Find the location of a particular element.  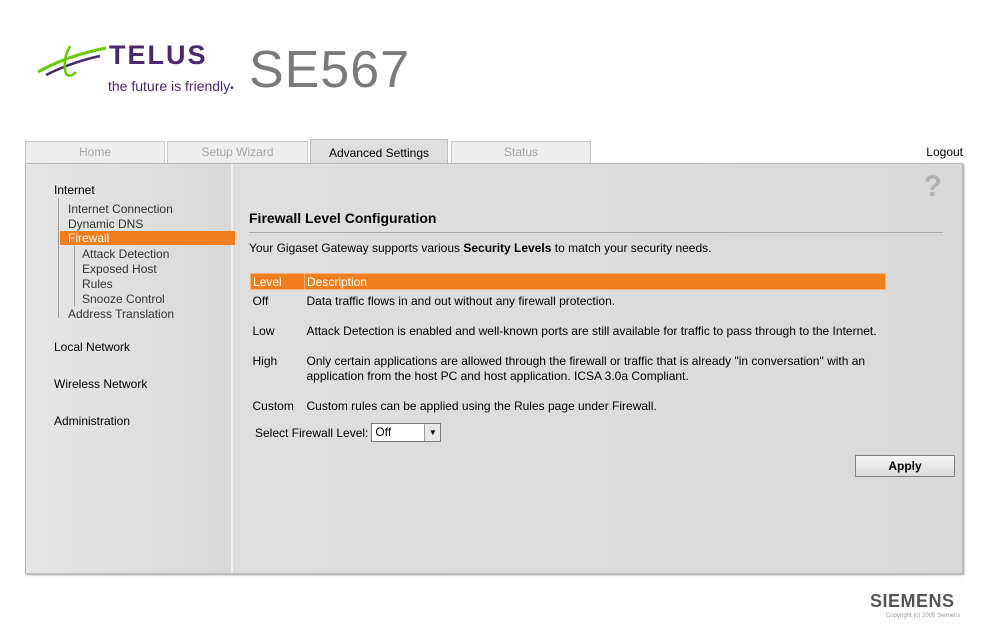

apply-button: Apply is located at coordinates (905, 466).